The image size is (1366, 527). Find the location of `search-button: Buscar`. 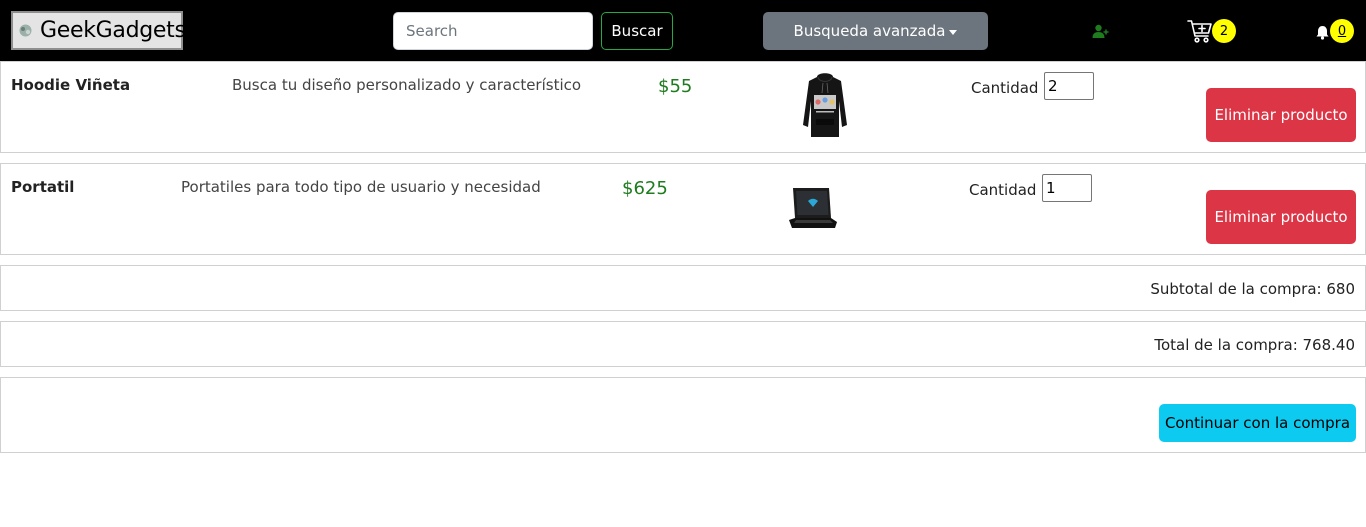

search-button: Buscar is located at coordinates (637, 31).